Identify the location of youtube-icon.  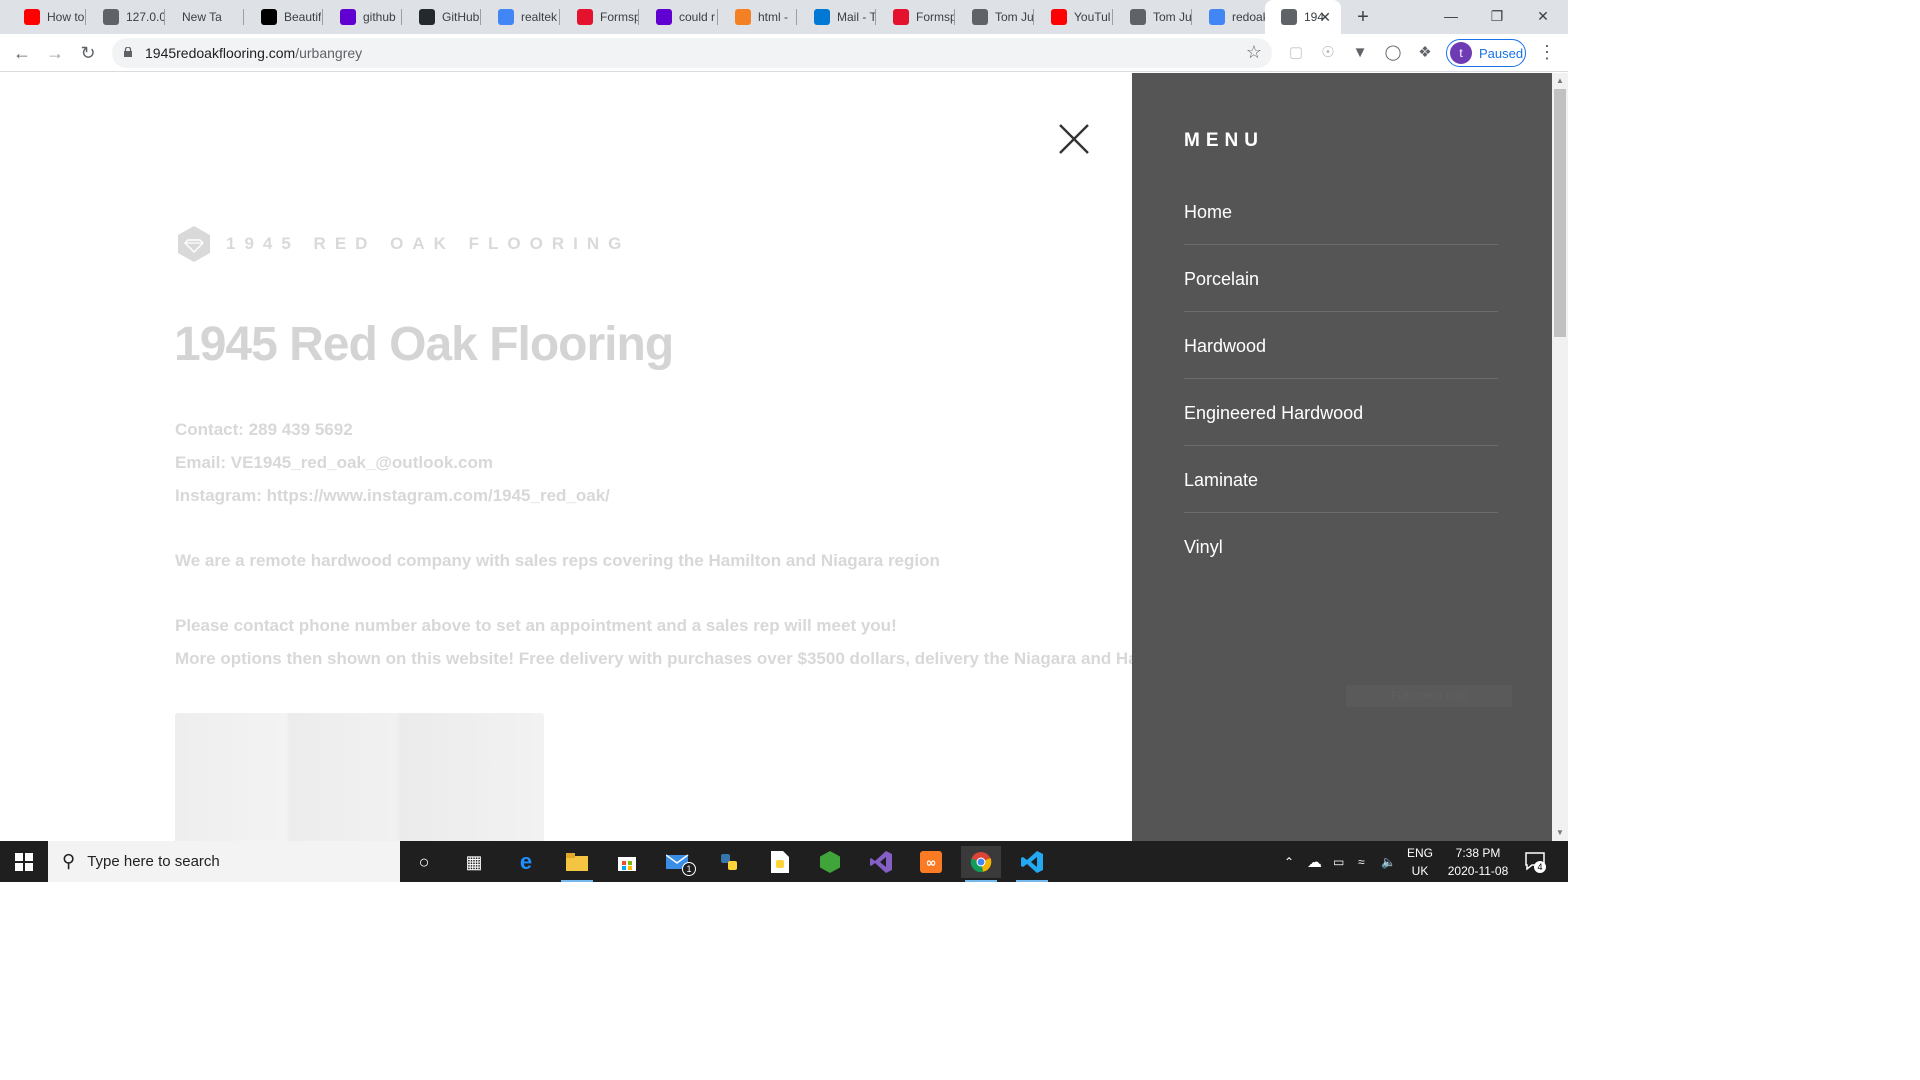
(1059, 17).